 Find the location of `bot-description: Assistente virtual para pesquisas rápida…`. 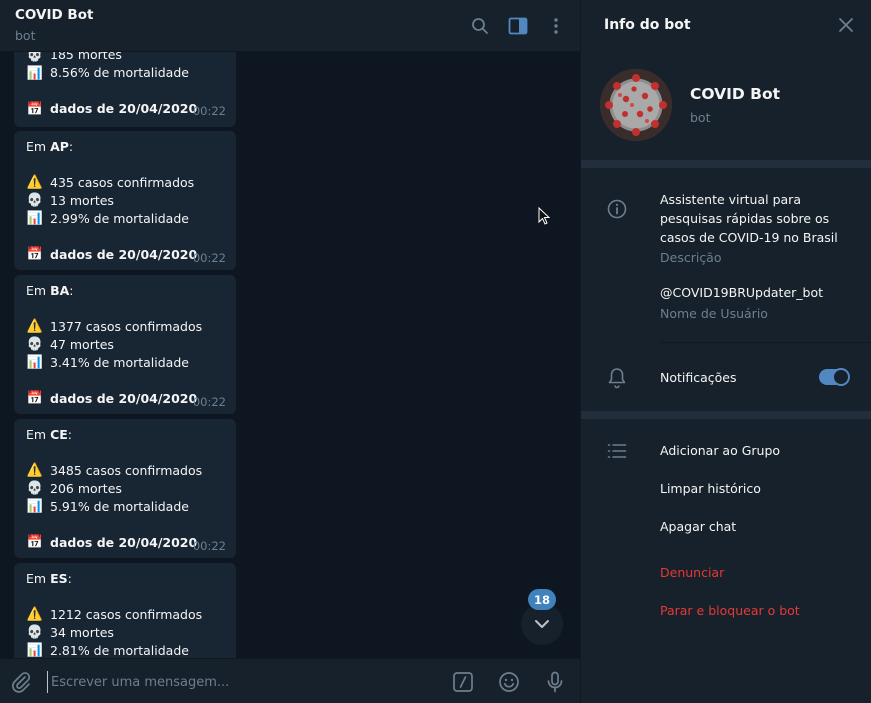

bot-description: Assistente virtual para pesquisas rápida… is located at coordinates (749, 218).